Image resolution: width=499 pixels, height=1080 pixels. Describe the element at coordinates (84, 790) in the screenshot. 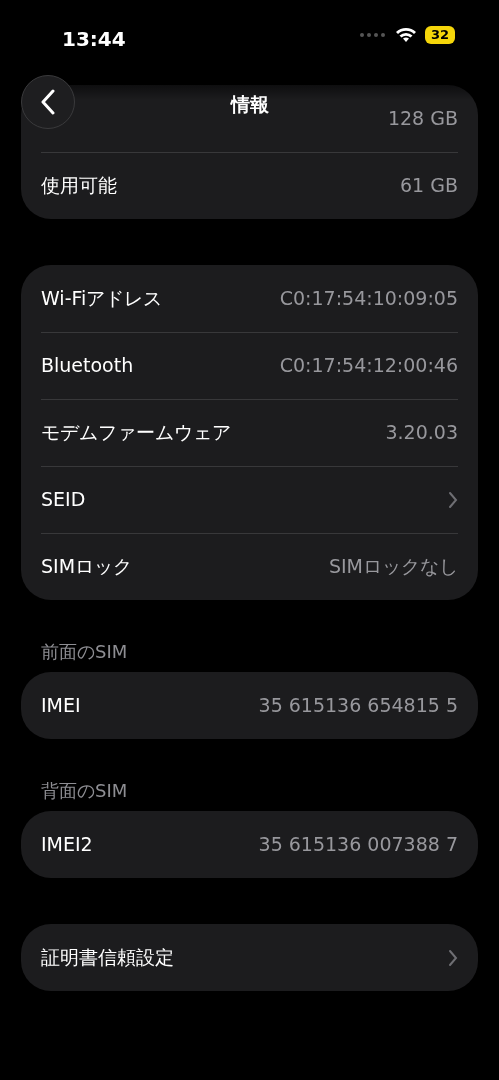

I see `section-header: 背面のSIM` at that location.